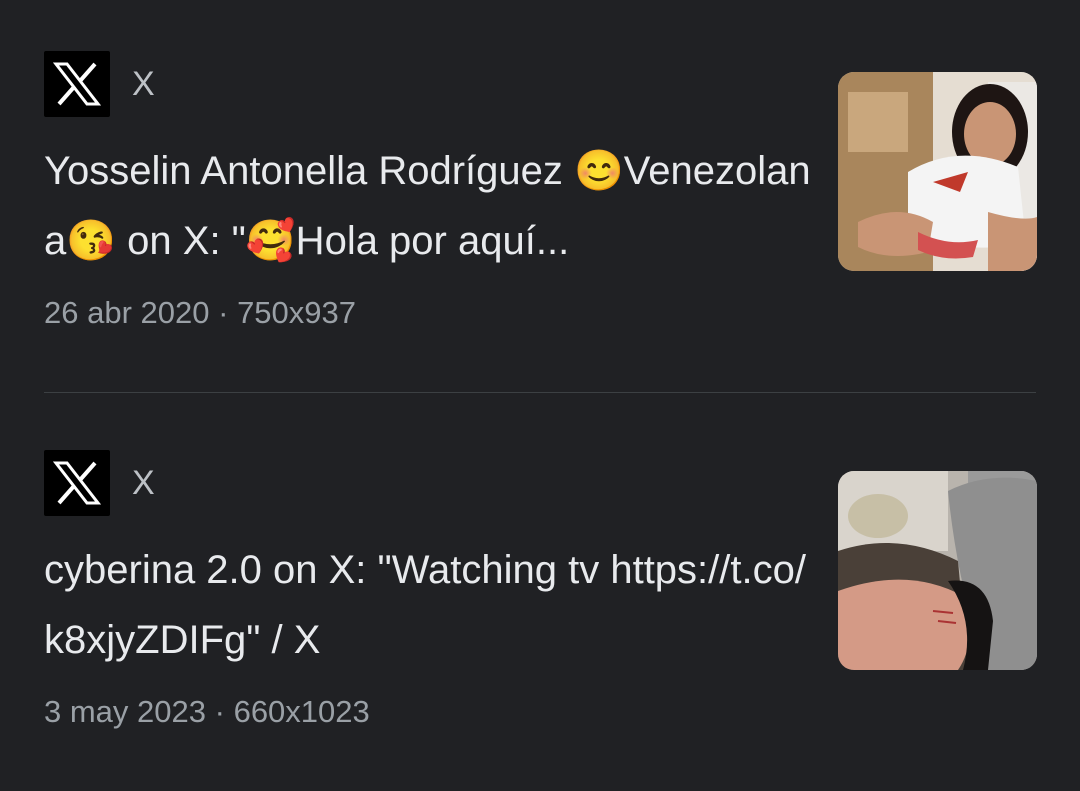 The height and width of the screenshot is (791, 1080). What do you see at coordinates (297, 312) in the screenshot?
I see `image-dimensions: 750x937` at bounding box center [297, 312].